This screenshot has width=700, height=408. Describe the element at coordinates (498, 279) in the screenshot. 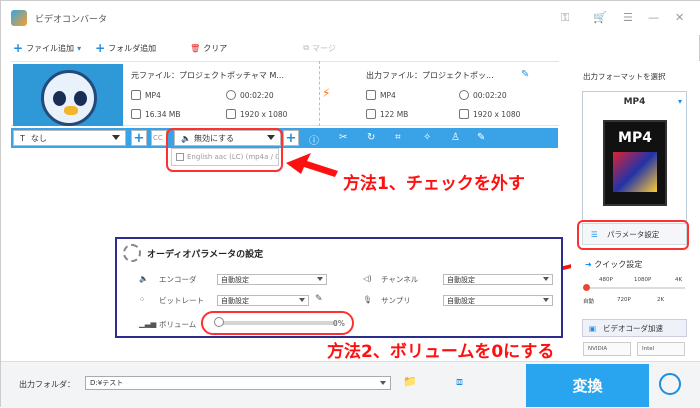

I see `channel-select: 自動設定` at that location.